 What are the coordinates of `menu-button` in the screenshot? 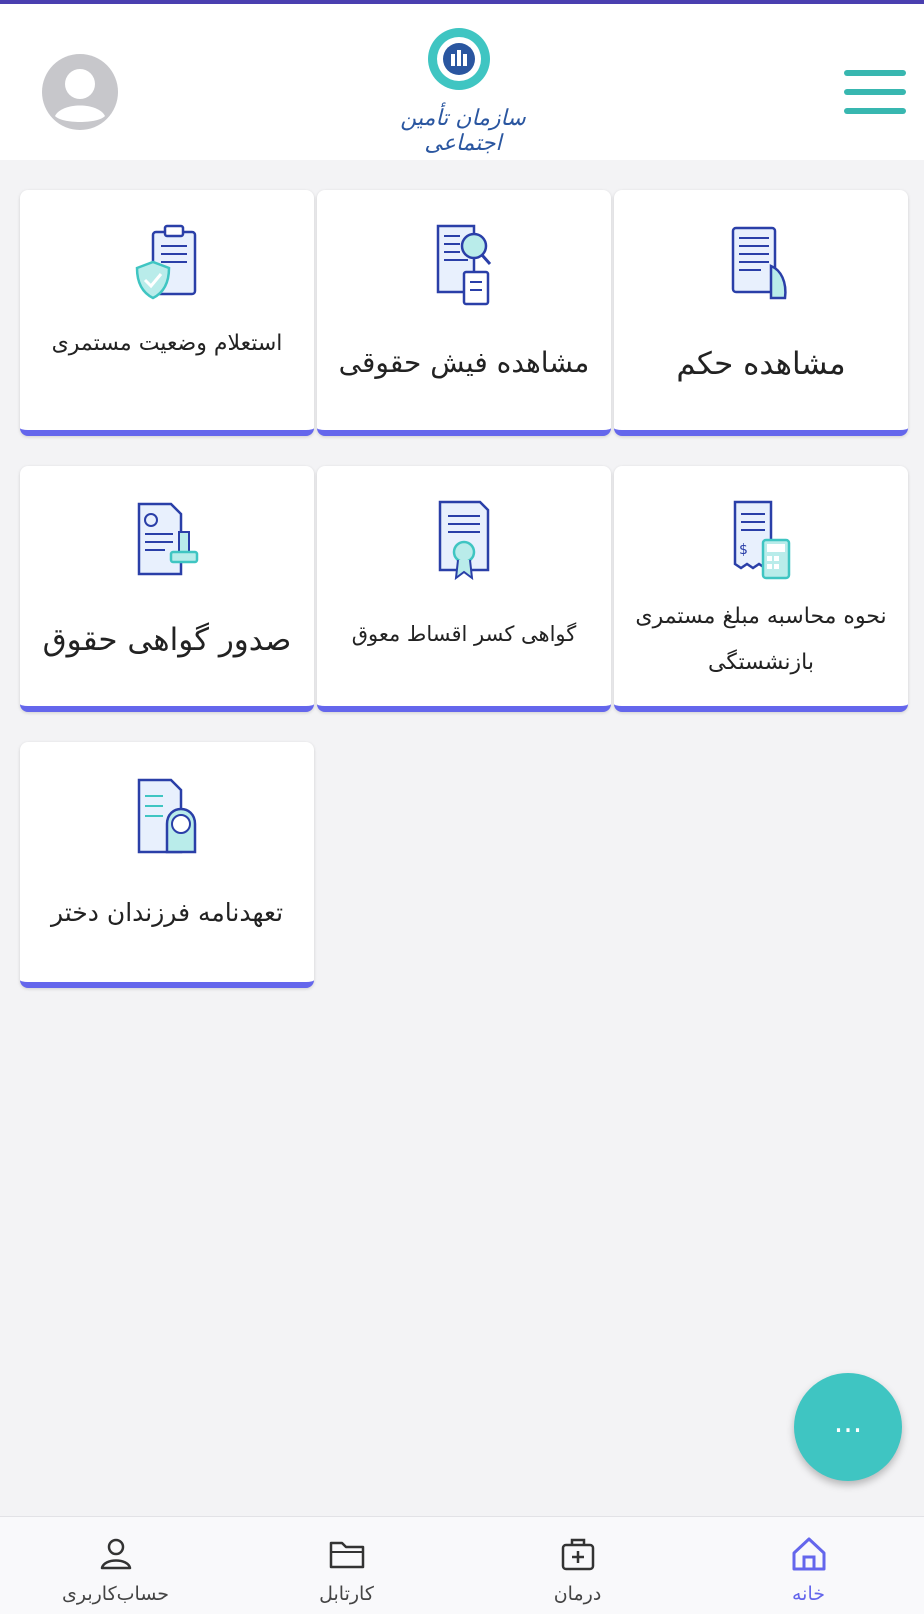 It's located at (875, 92).